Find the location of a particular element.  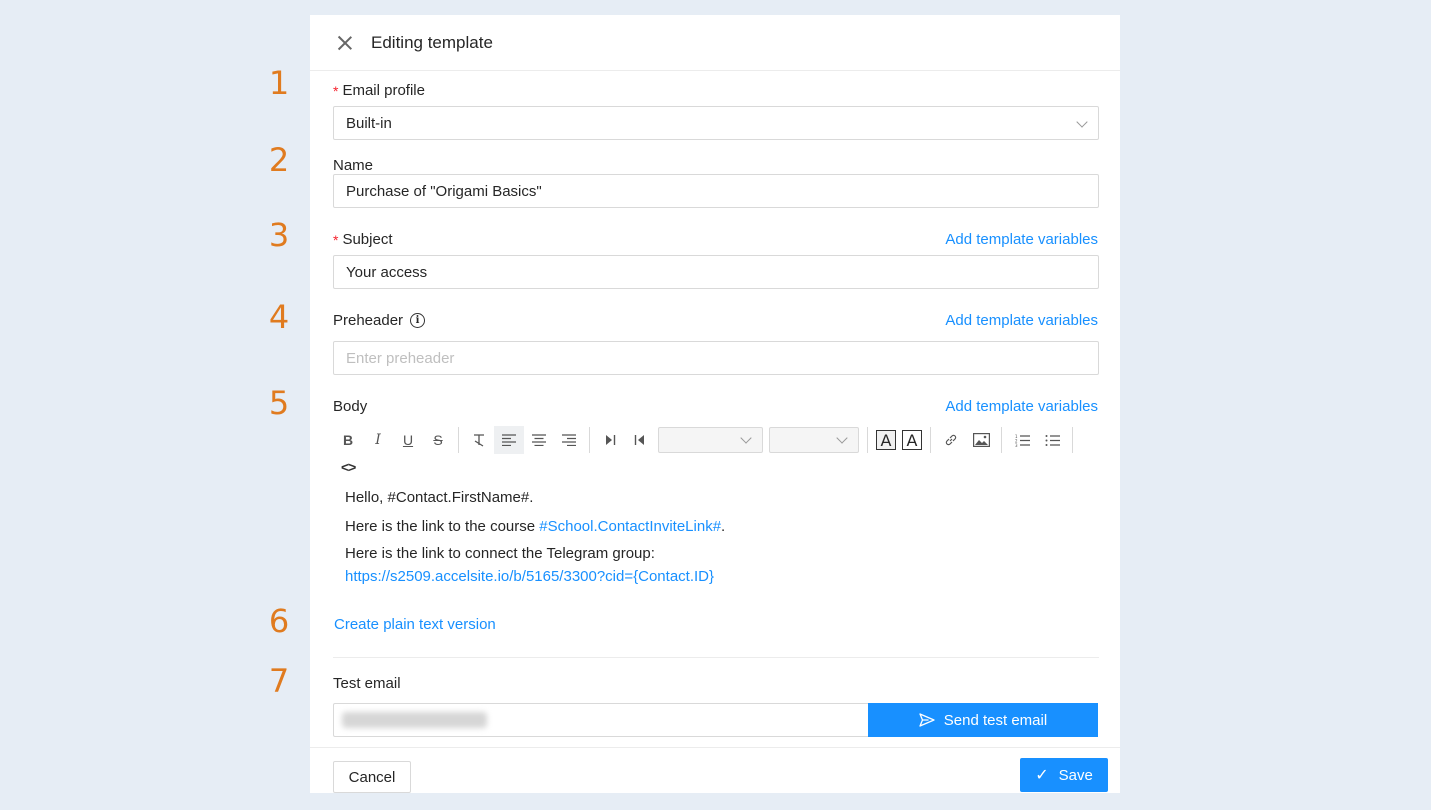

ordered-list-icon: 123 is located at coordinates (1022, 440).